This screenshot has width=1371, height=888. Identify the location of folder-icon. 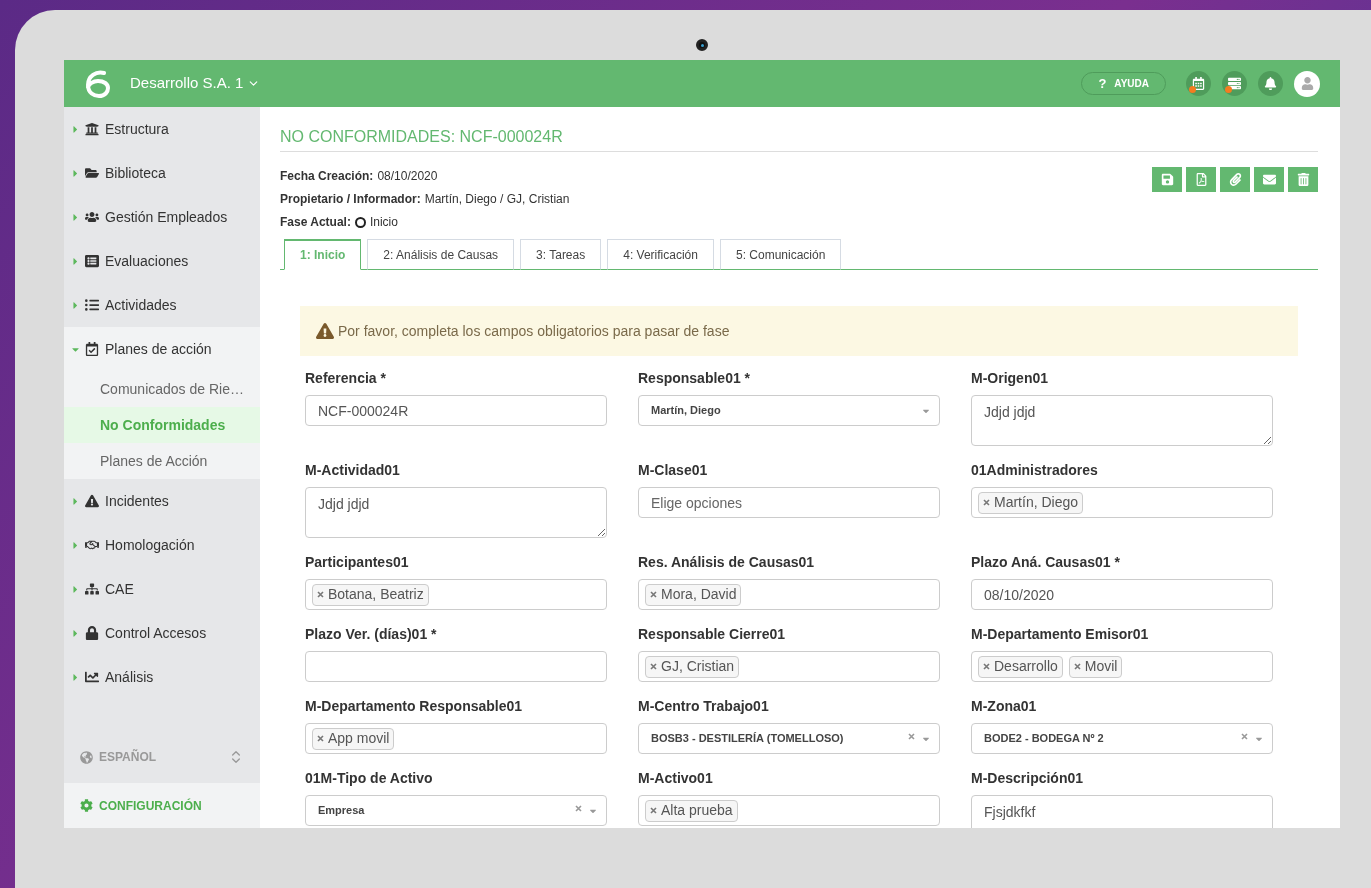
(92, 173).